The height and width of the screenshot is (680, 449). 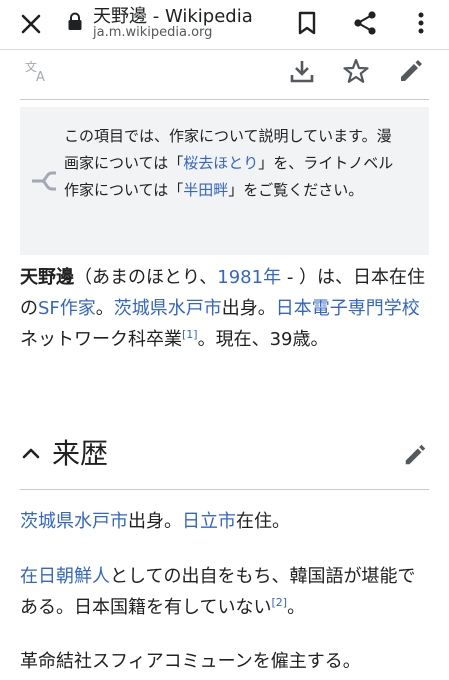 What do you see at coordinates (146, 277) in the screenshot?
I see `lead-text: （あまのほとり、` at bounding box center [146, 277].